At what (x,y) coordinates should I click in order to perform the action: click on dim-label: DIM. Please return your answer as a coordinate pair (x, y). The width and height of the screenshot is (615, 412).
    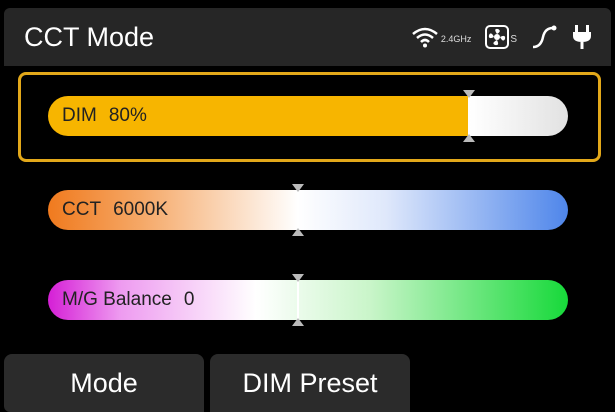
    Looking at the image, I should click on (79, 115).